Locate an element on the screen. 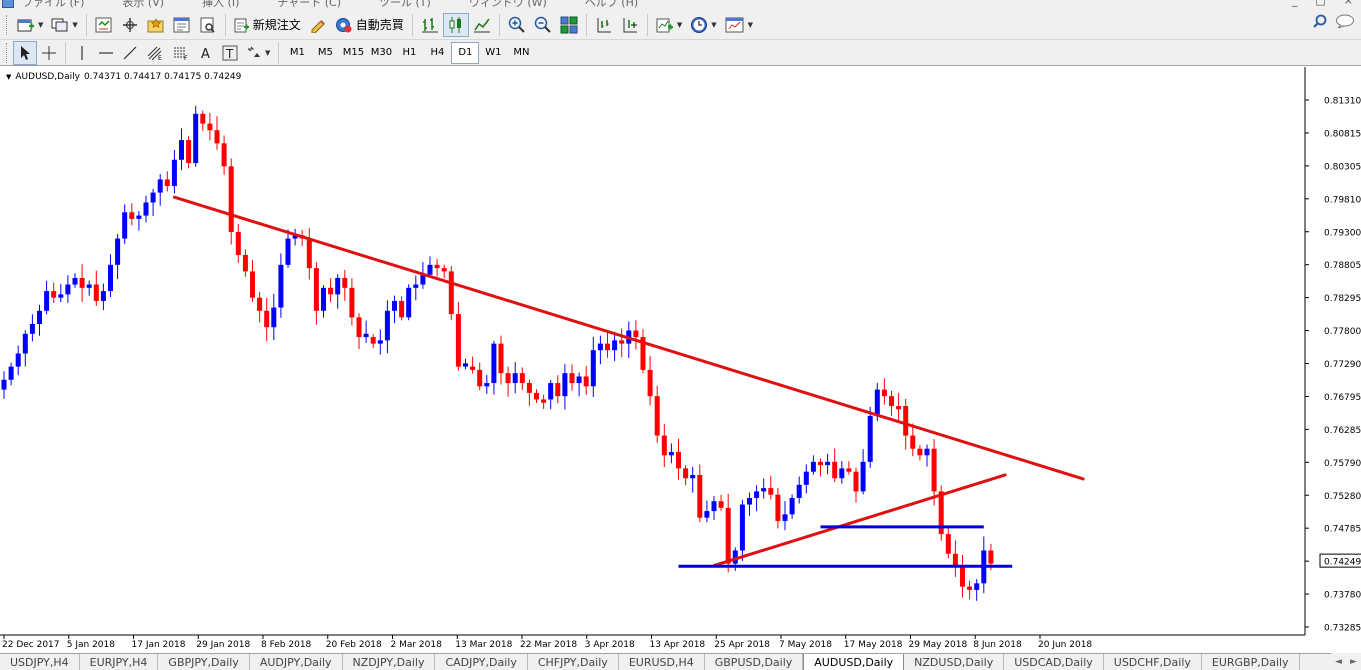 Image resolution: width=1361 pixels, height=670 pixels. menu-item: チャート (C) is located at coordinates (309, 5).